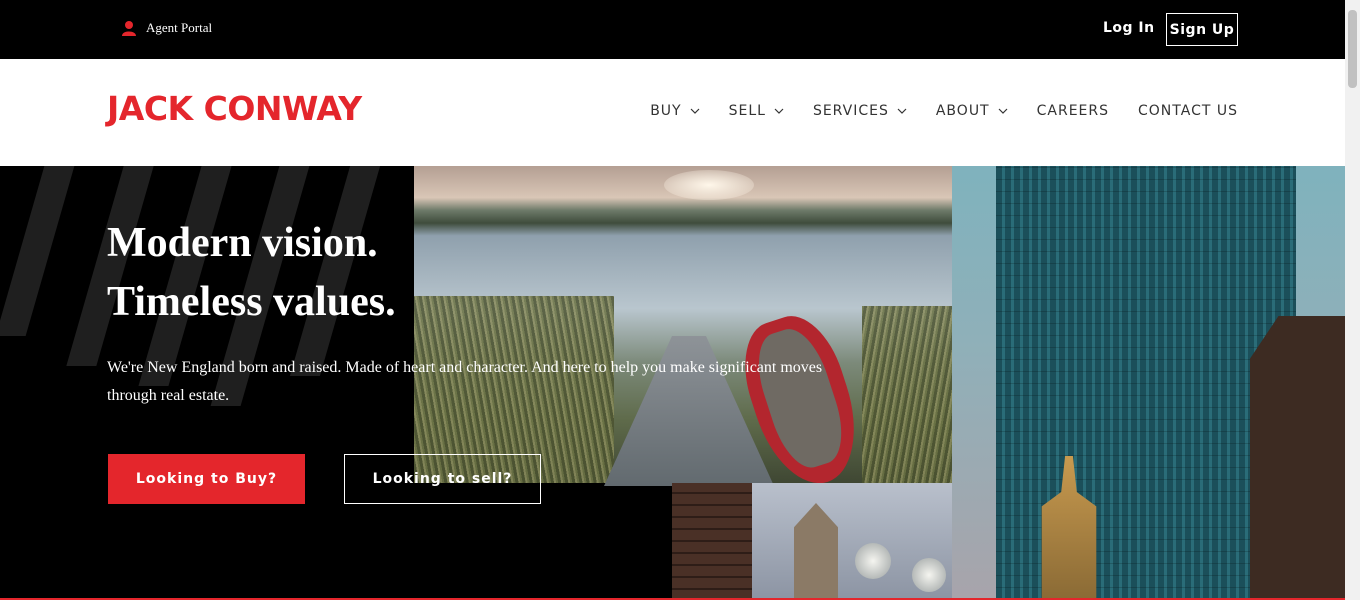 This screenshot has width=1360, height=600. What do you see at coordinates (747, 111) in the screenshot?
I see `nav-item-label: SELL` at bounding box center [747, 111].